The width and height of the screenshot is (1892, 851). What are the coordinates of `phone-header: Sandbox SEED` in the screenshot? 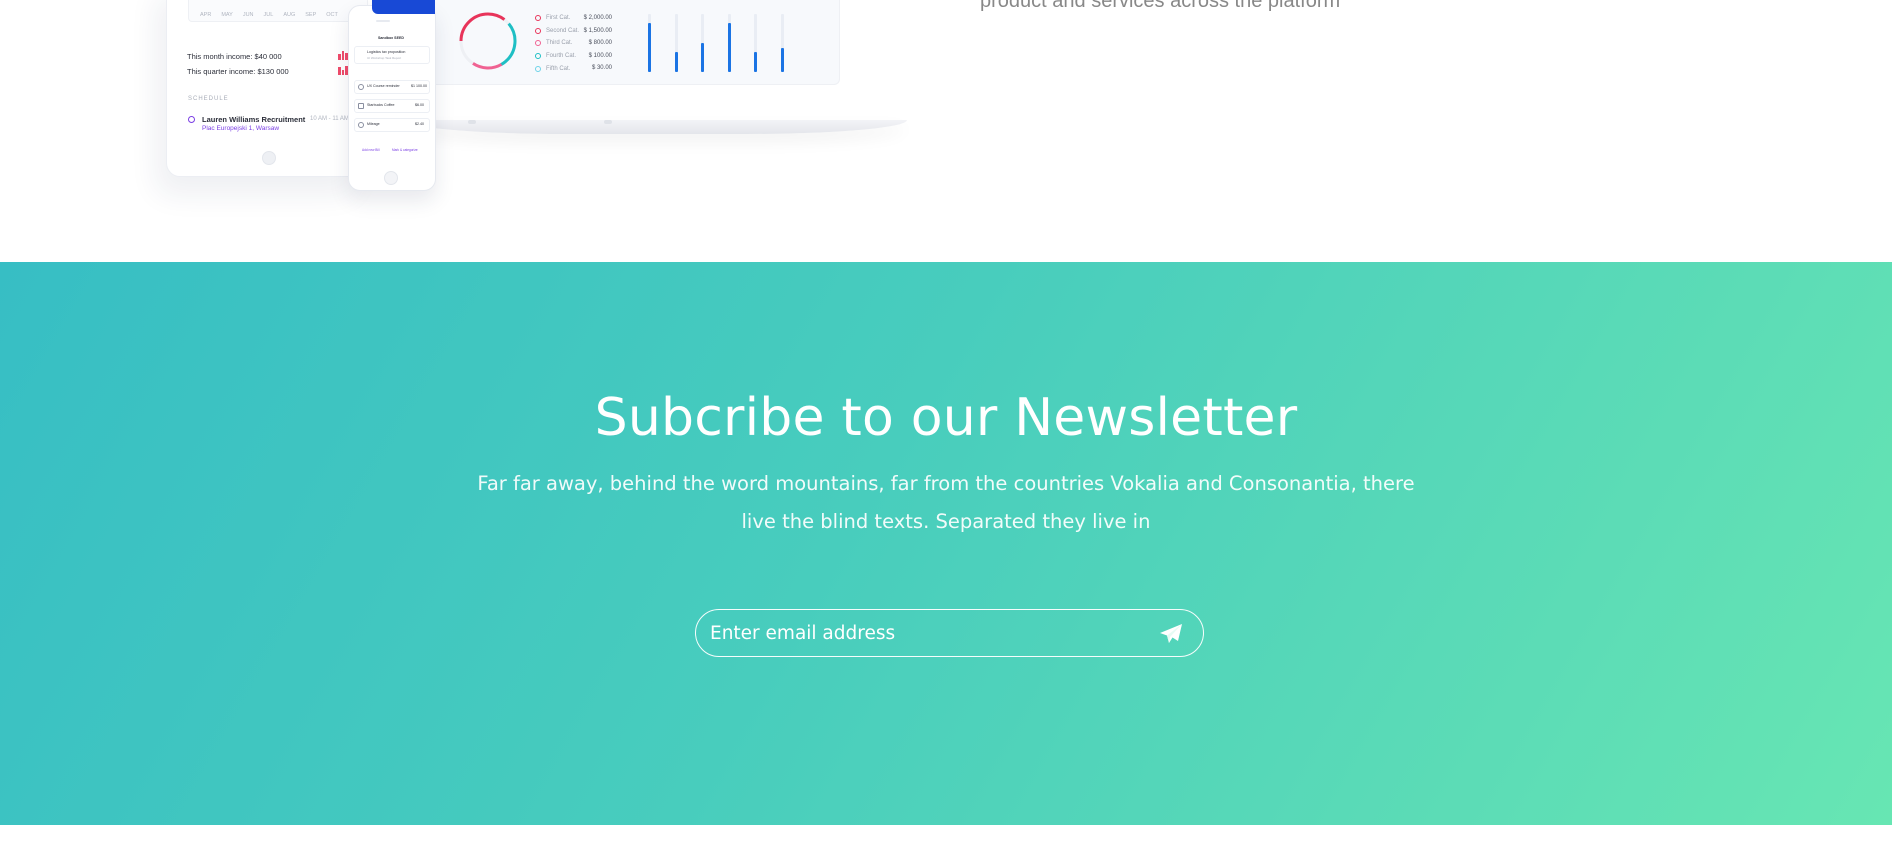 It's located at (391, 38).